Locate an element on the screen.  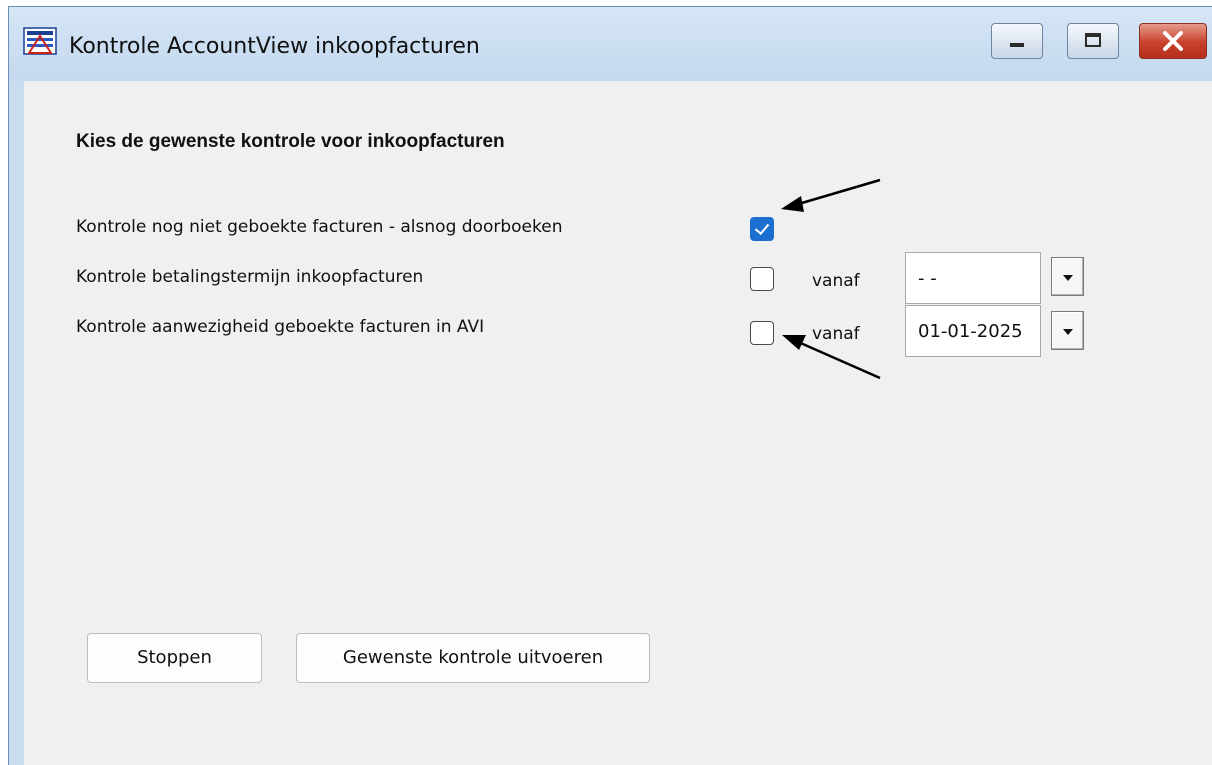
close-icon is located at coordinates (1173, 41).